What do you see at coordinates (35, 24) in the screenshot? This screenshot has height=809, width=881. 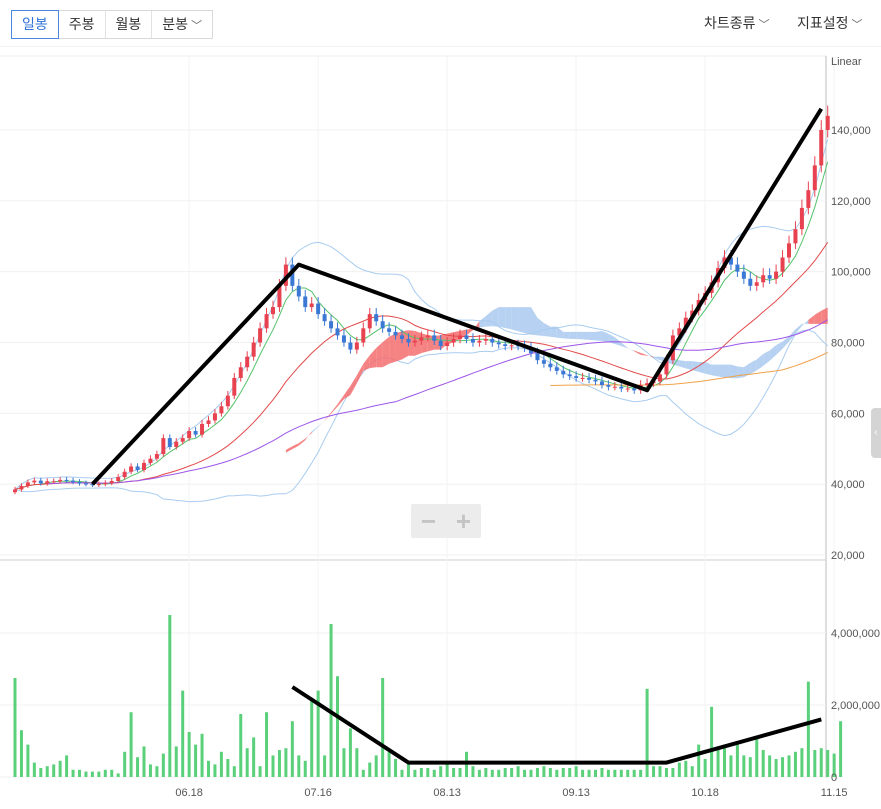 I see `tab-daily: 일봉` at bounding box center [35, 24].